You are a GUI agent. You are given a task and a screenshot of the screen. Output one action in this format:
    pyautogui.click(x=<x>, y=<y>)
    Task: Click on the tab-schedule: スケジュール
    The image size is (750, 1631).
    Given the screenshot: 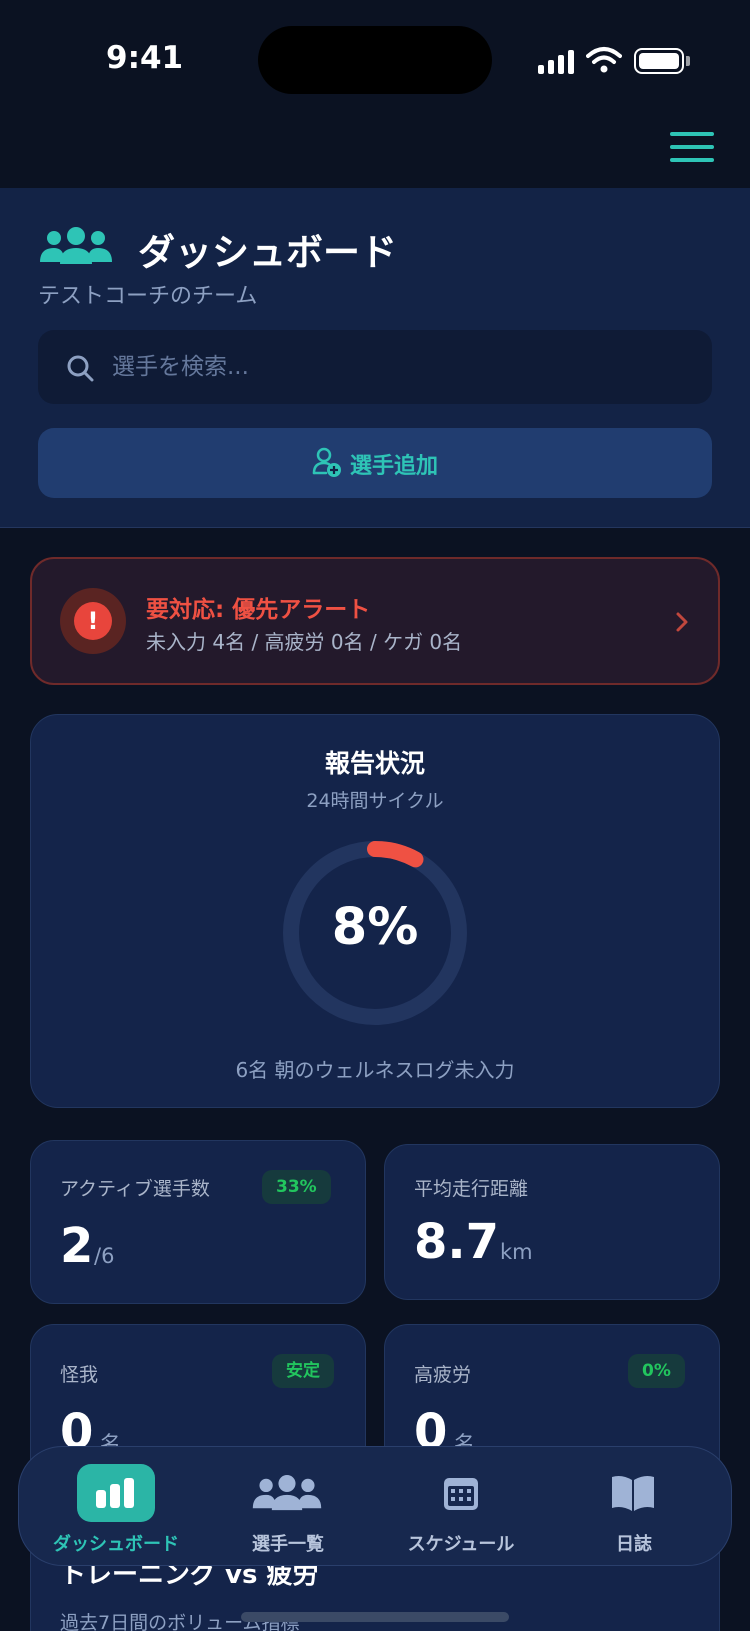 What is the action you would take?
    pyautogui.click(x=461, y=1543)
    